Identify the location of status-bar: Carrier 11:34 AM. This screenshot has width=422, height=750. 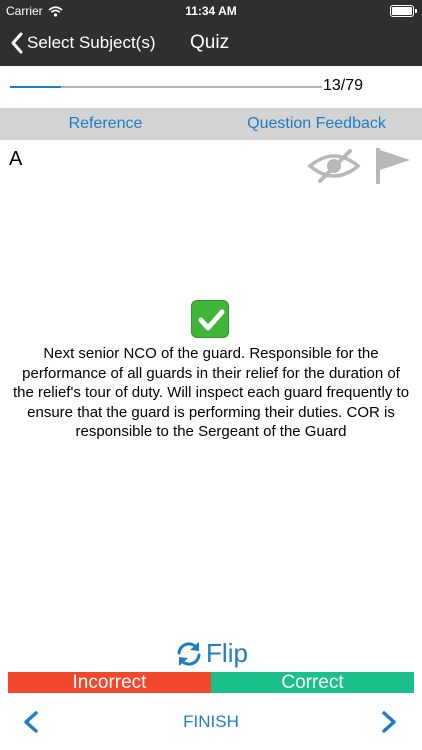
(211, 11).